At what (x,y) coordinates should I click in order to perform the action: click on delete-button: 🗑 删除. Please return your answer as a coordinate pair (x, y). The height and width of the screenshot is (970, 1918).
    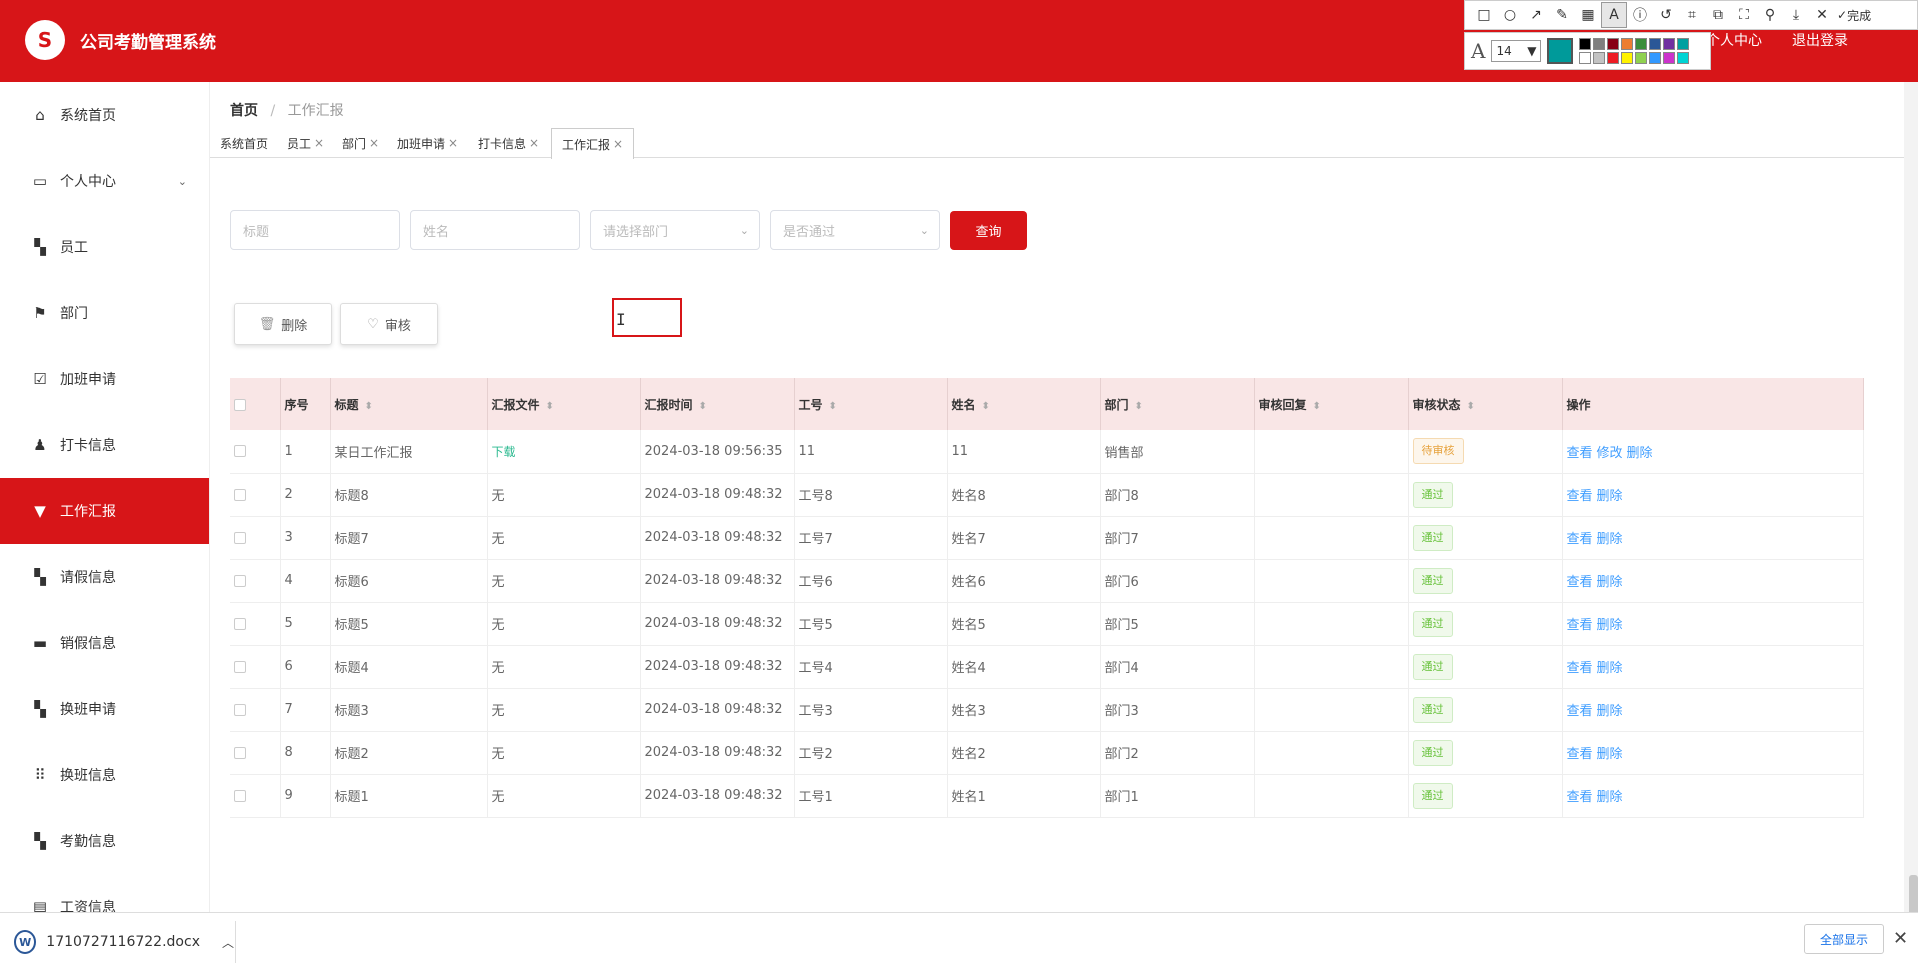
    Looking at the image, I should click on (283, 324).